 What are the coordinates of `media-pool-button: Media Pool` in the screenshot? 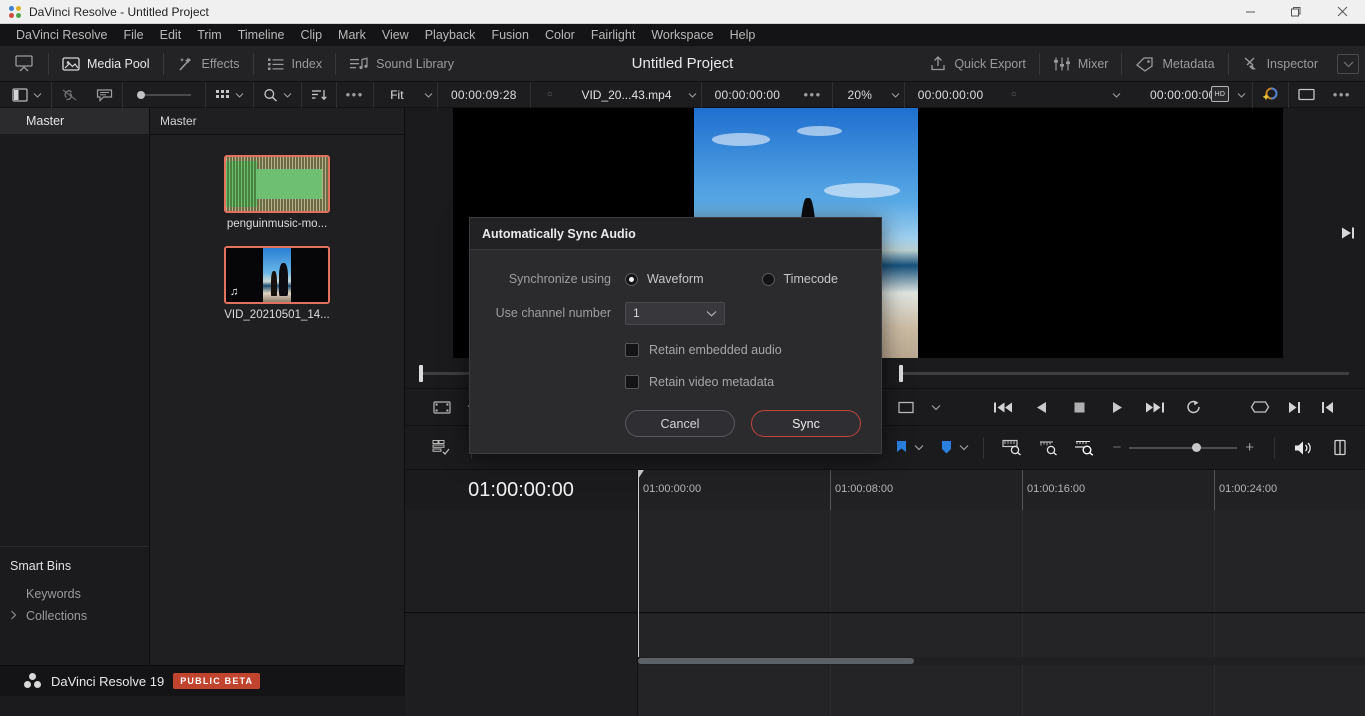 It's located at (106, 63).